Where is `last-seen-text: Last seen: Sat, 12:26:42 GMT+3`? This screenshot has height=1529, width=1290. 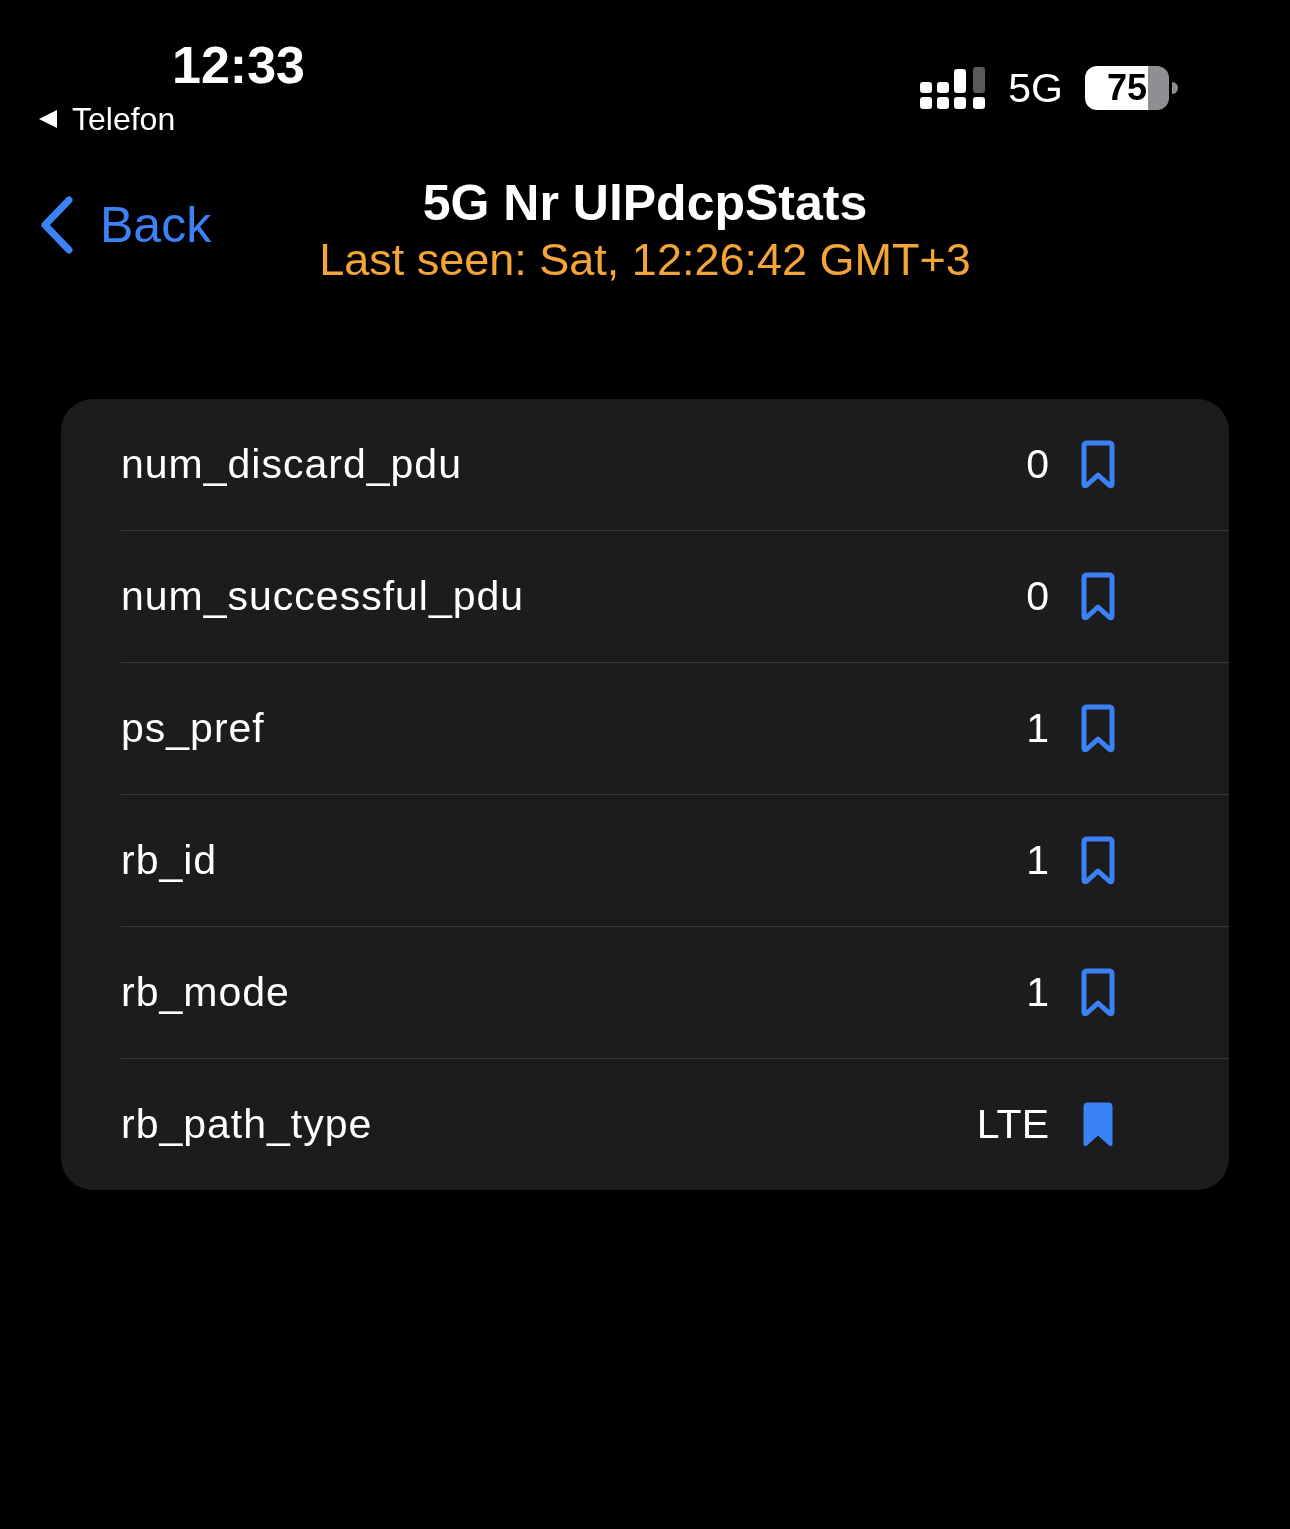
last-seen-text: Last seen: Sat, 12:26:42 GMT+3 is located at coordinates (645, 260).